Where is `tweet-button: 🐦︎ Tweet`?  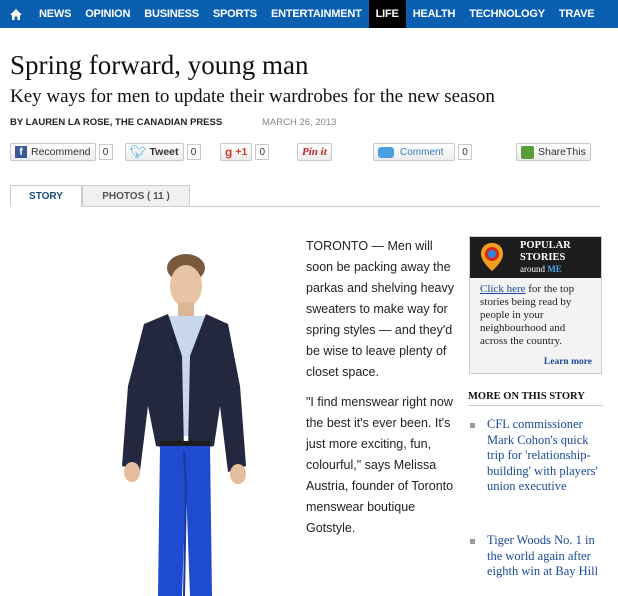
tweet-button: 🐦︎ Tweet is located at coordinates (154, 152).